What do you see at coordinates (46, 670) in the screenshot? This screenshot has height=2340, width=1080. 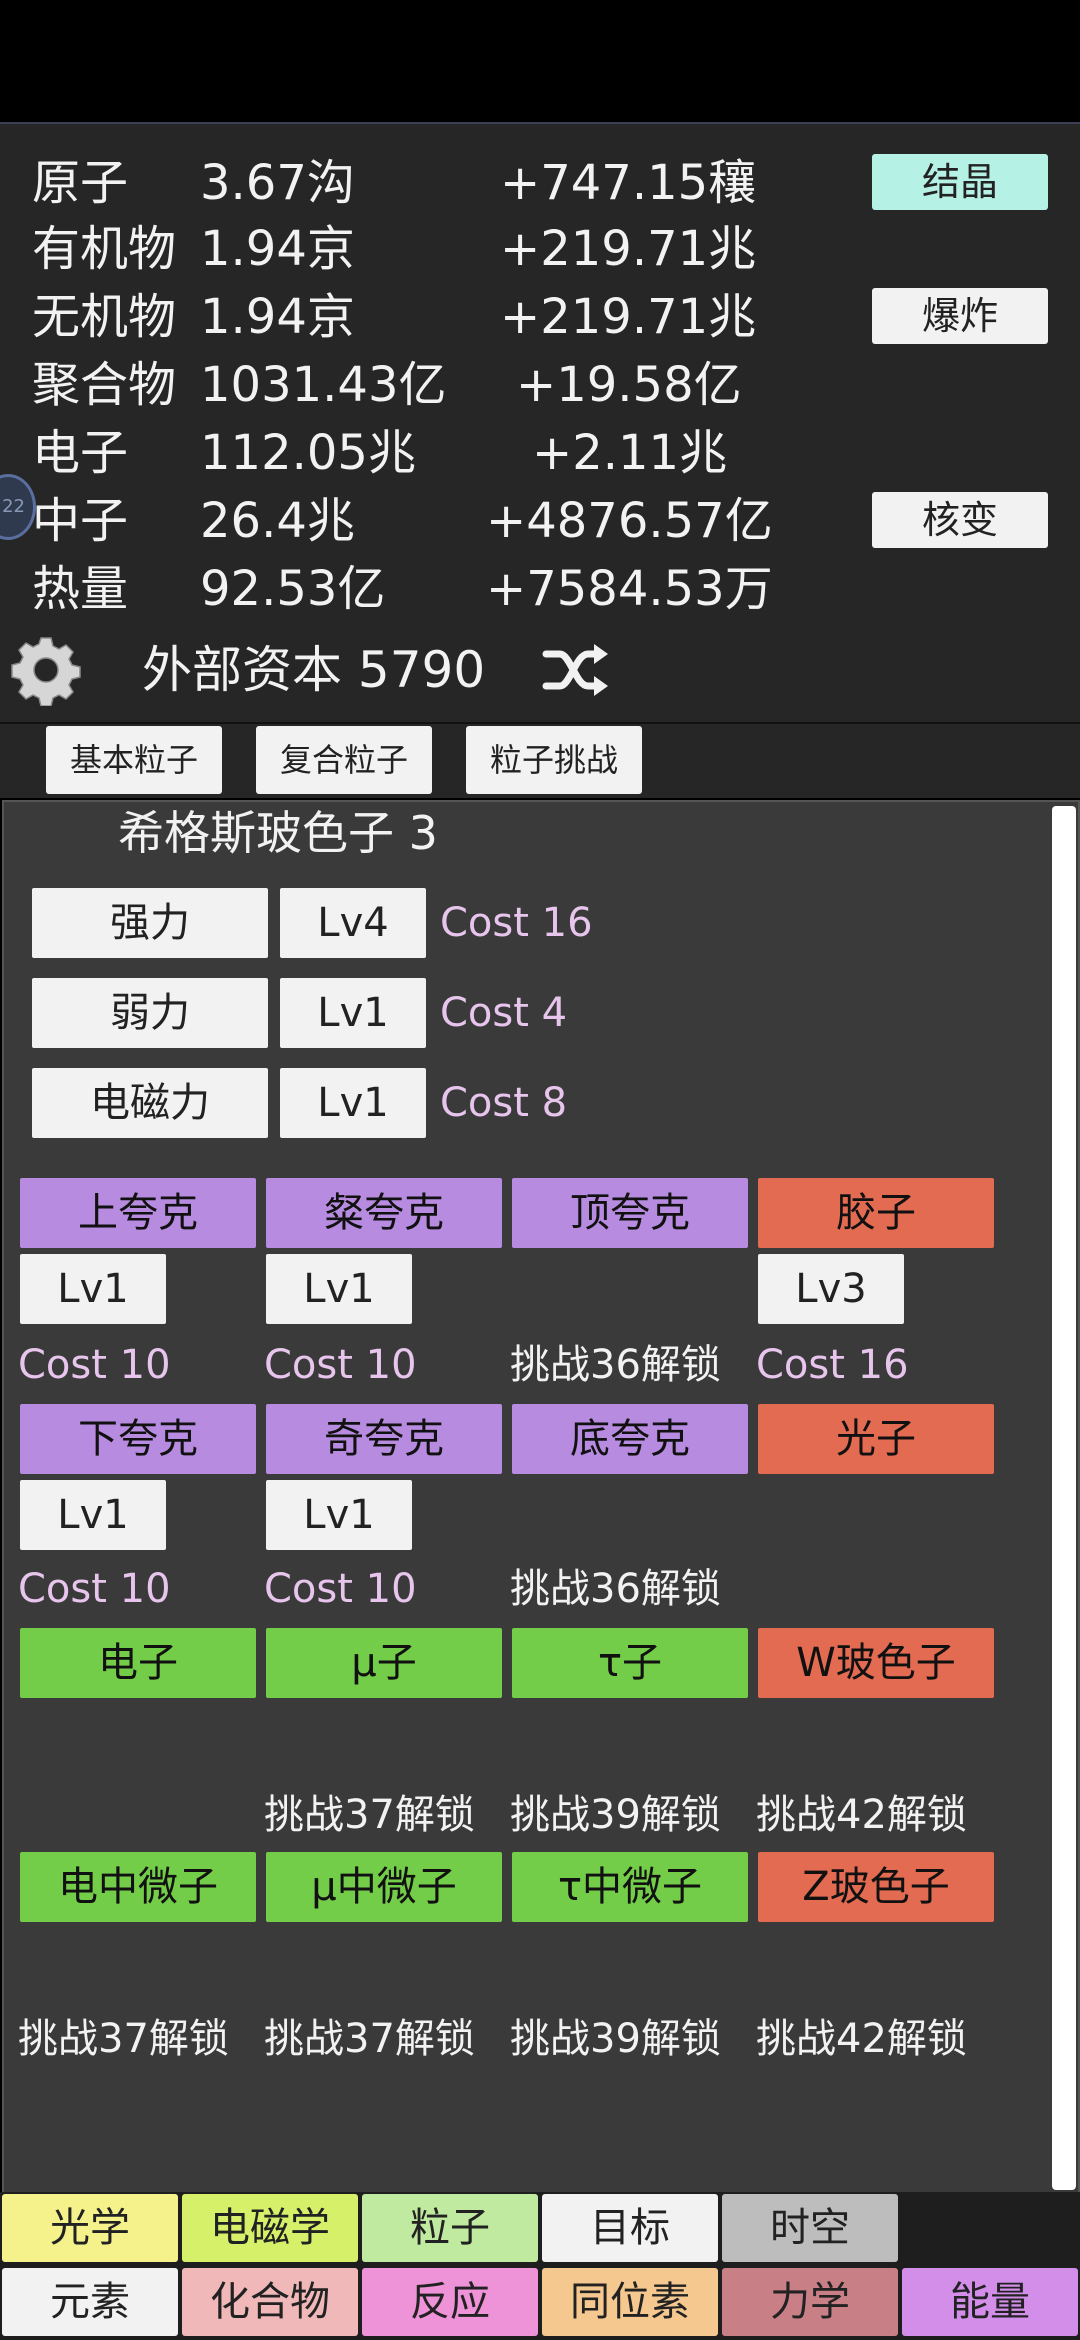 I see `gear-icon` at bounding box center [46, 670].